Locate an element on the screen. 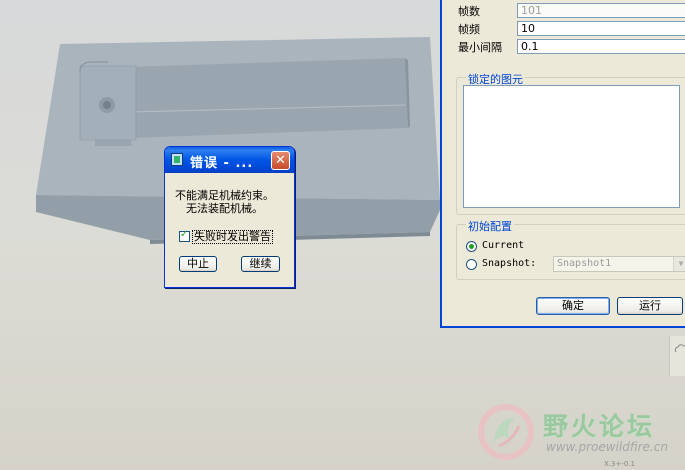 The width and height of the screenshot is (685, 470). frame-rate-field: 10 is located at coordinates (601, 28).